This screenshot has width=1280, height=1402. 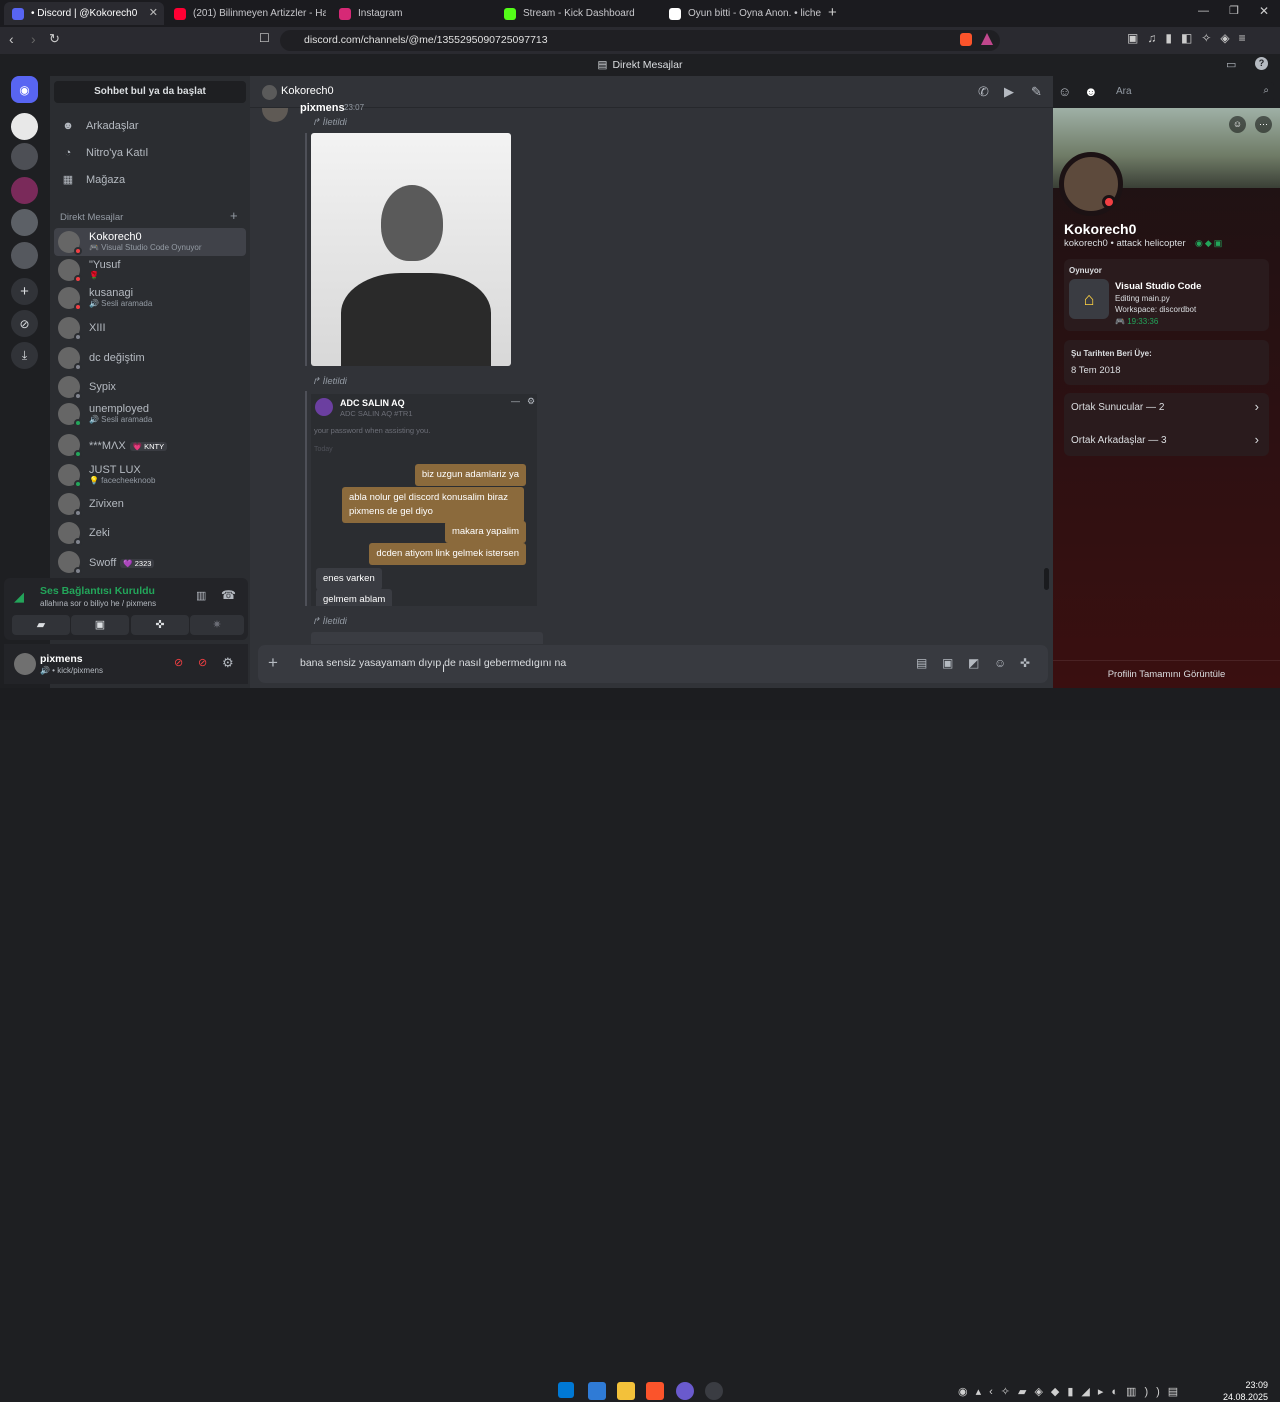 I want to click on new-tab-button: +, so click(x=832, y=12).